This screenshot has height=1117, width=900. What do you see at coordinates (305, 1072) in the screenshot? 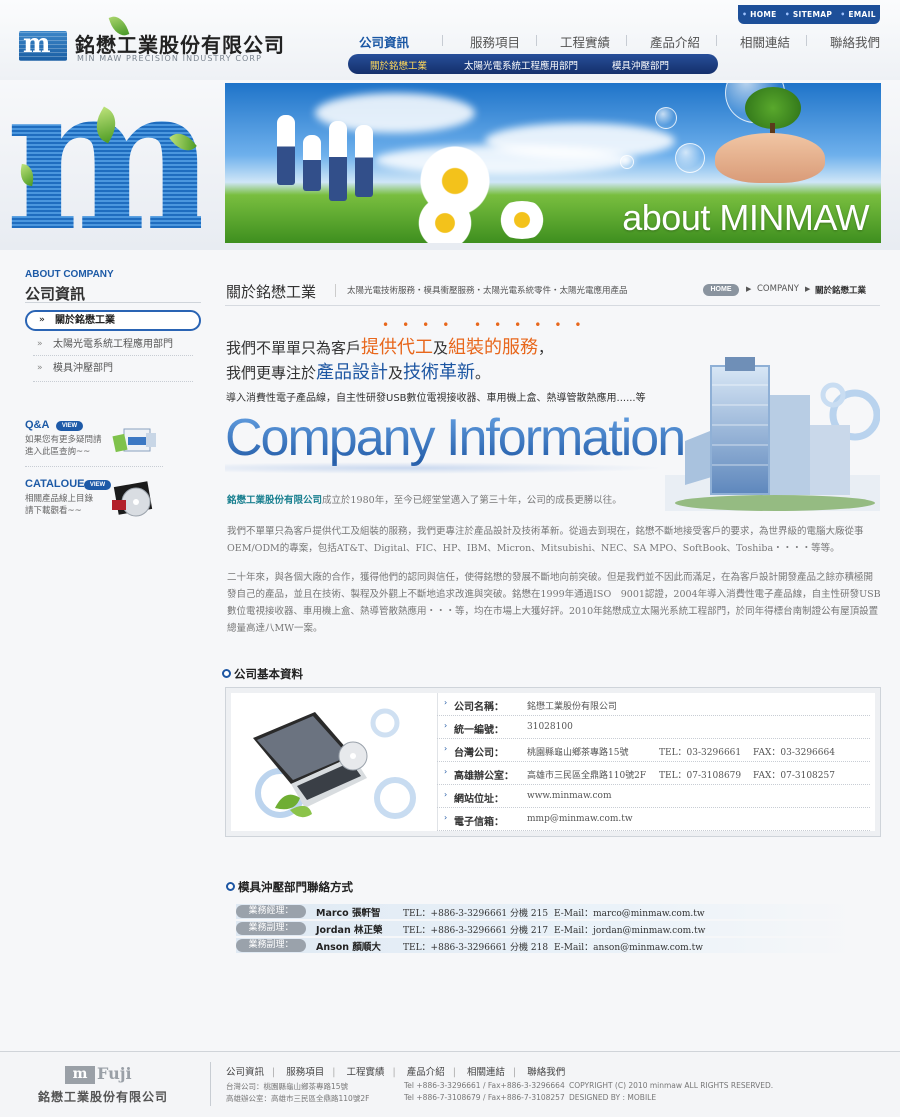
I see `footer-link-services: 服務項目` at bounding box center [305, 1072].